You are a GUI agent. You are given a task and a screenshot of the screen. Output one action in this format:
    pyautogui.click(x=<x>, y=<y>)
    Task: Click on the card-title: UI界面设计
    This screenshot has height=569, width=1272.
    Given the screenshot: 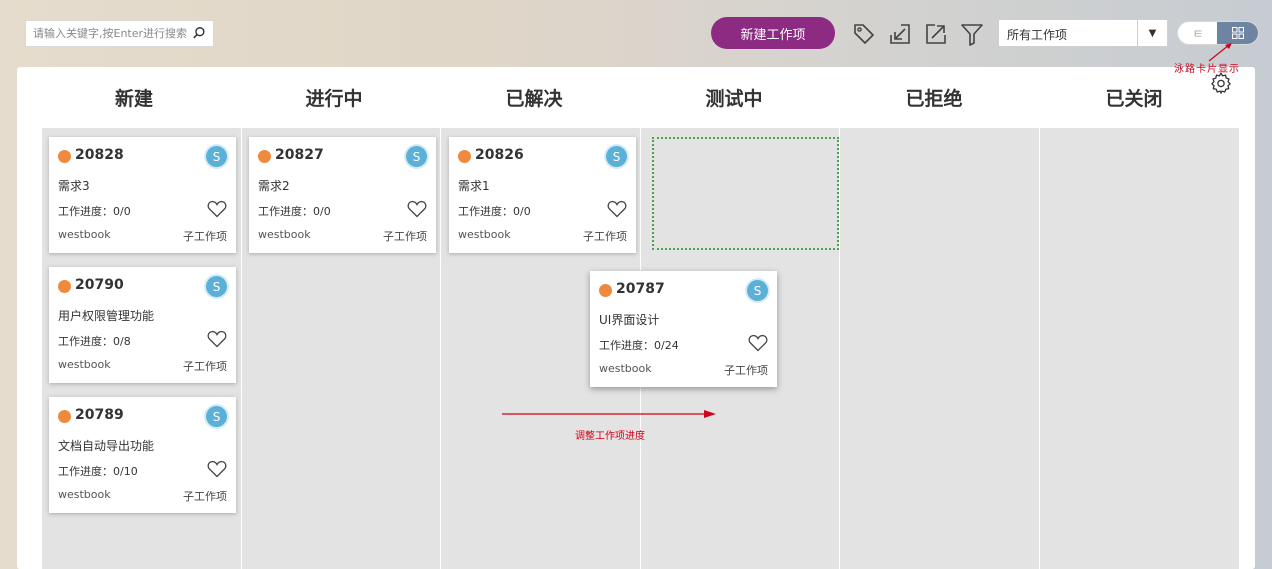 What is the action you would take?
    pyautogui.click(x=629, y=319)
    